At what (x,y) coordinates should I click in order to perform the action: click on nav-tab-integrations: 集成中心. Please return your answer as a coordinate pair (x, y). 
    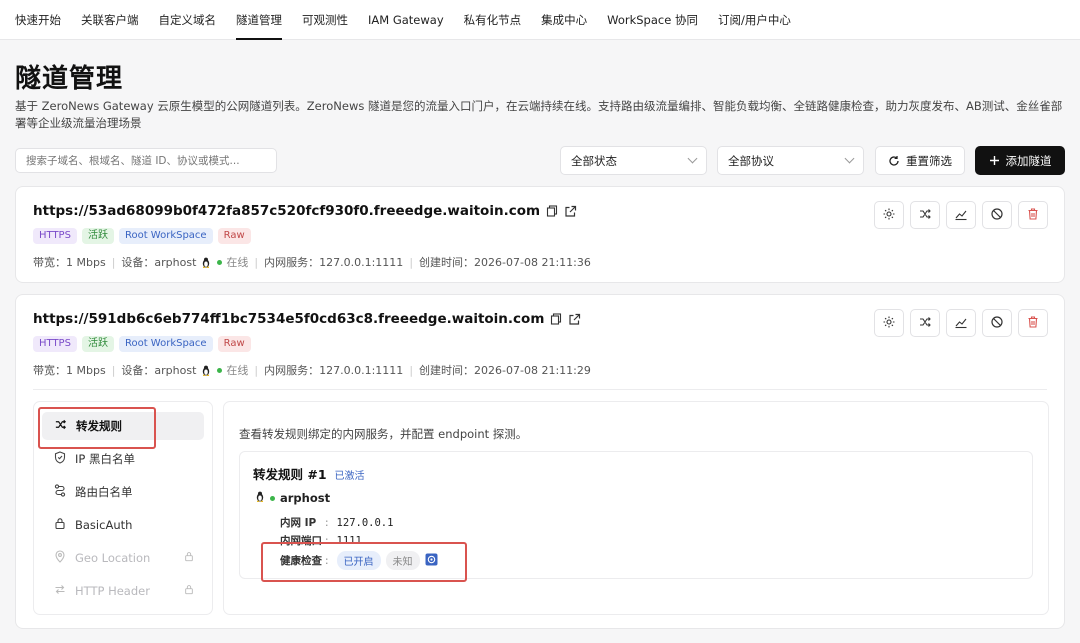
    Looking at the image, I should click on (564, 20).